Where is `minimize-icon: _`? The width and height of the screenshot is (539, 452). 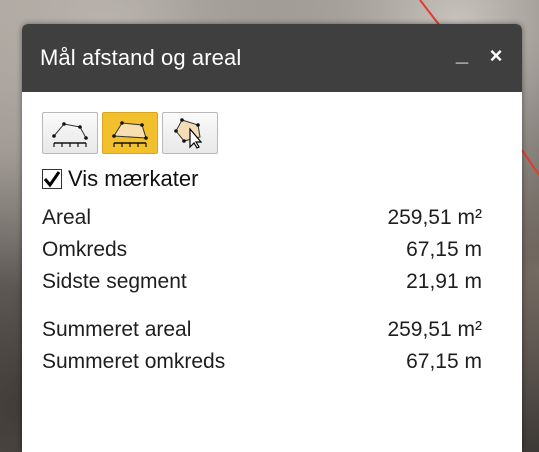
minimize-icon: _ is located at coordinates (462, 53).